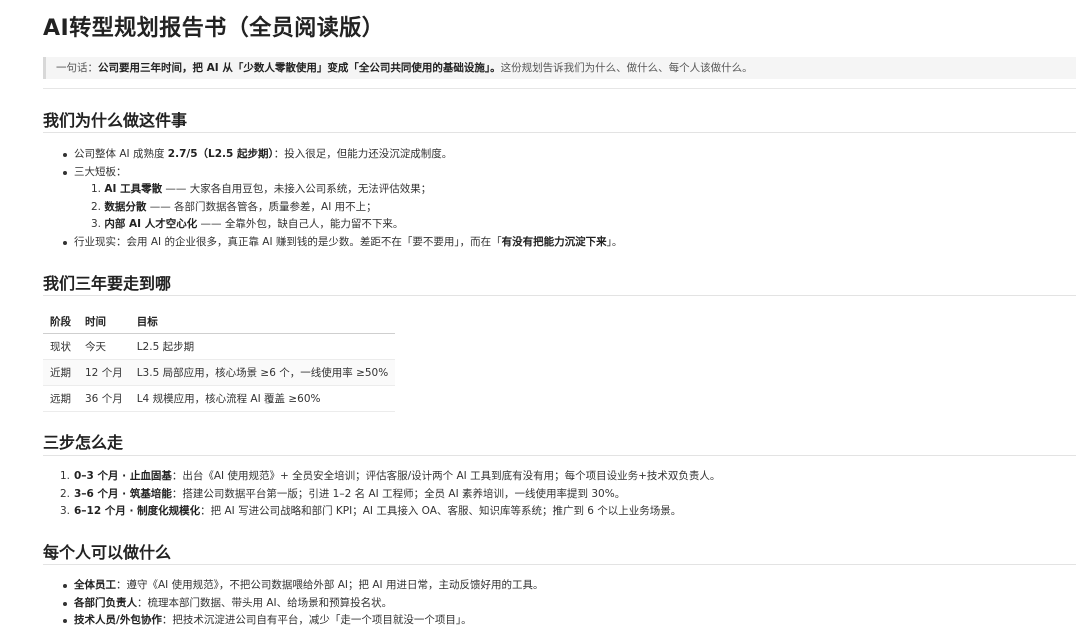 The height and width of the screenshot is (630, 1080). What do you see at coordinates (554, 241) in the screenshot?
I see `industry-emphasis: 有没有把能力沉淀下来` at bounding box center [554, 241].